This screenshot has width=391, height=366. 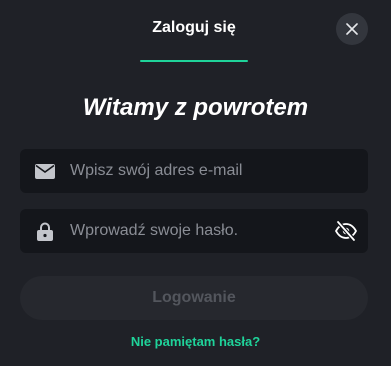 I want to click on tab-login-label: Zaloguj się, so click(x=194, y=27).